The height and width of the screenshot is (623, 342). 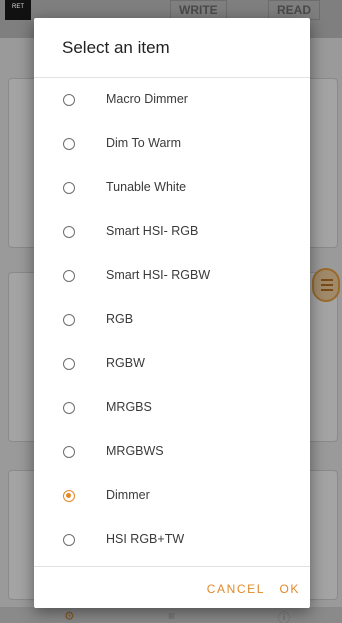 I want to click on option-label: RGBW, so click(x=125, y=363).